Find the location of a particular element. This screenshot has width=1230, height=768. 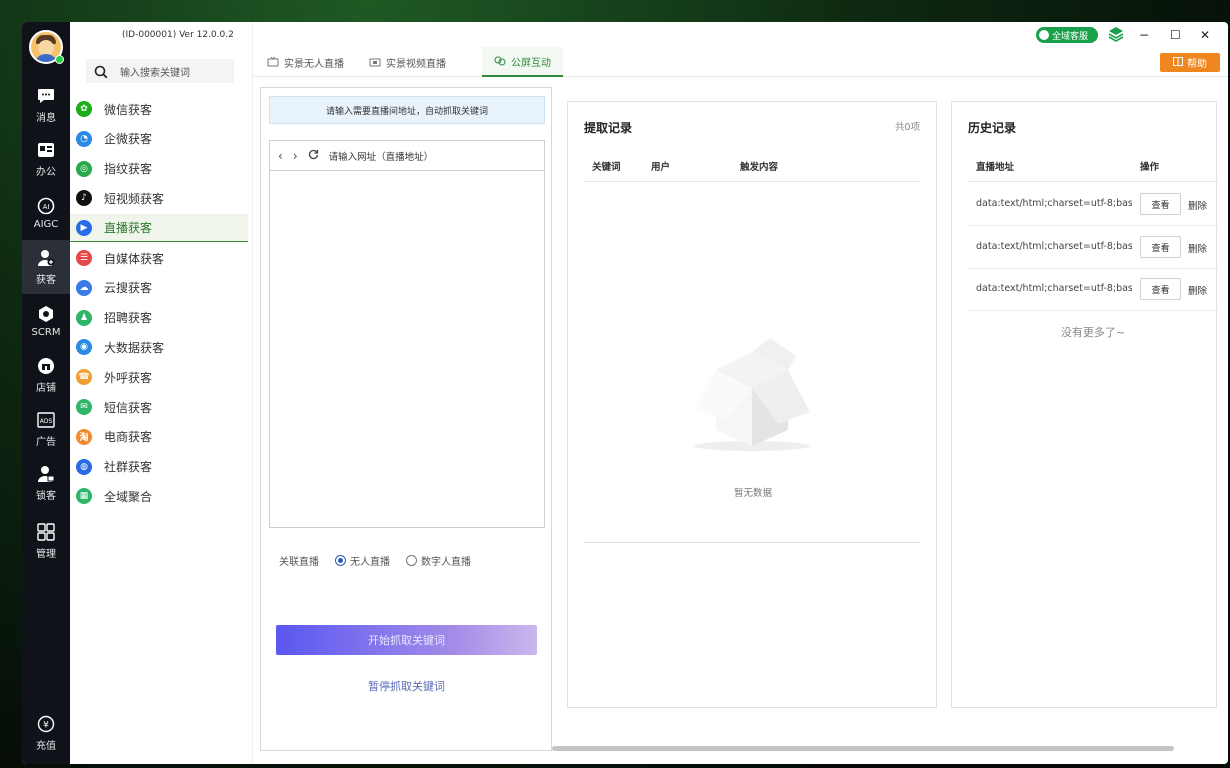

nav-item: ◉ 大数据获客 is located at coordinates (159, 347).